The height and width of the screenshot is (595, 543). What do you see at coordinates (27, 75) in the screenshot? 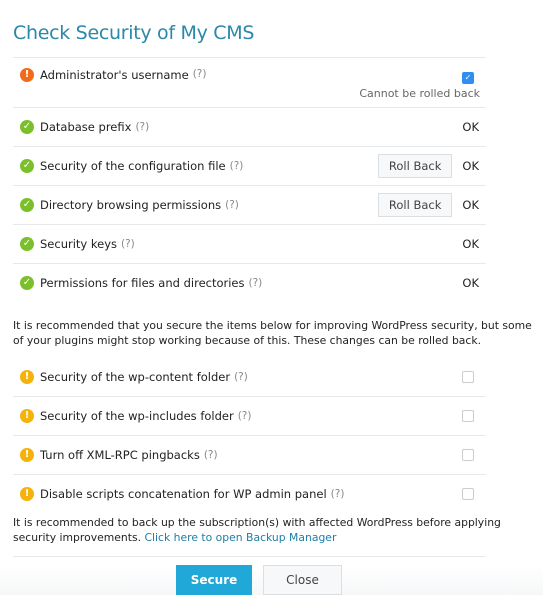
I see `error-icon: !` at bounding box center [27, 75].